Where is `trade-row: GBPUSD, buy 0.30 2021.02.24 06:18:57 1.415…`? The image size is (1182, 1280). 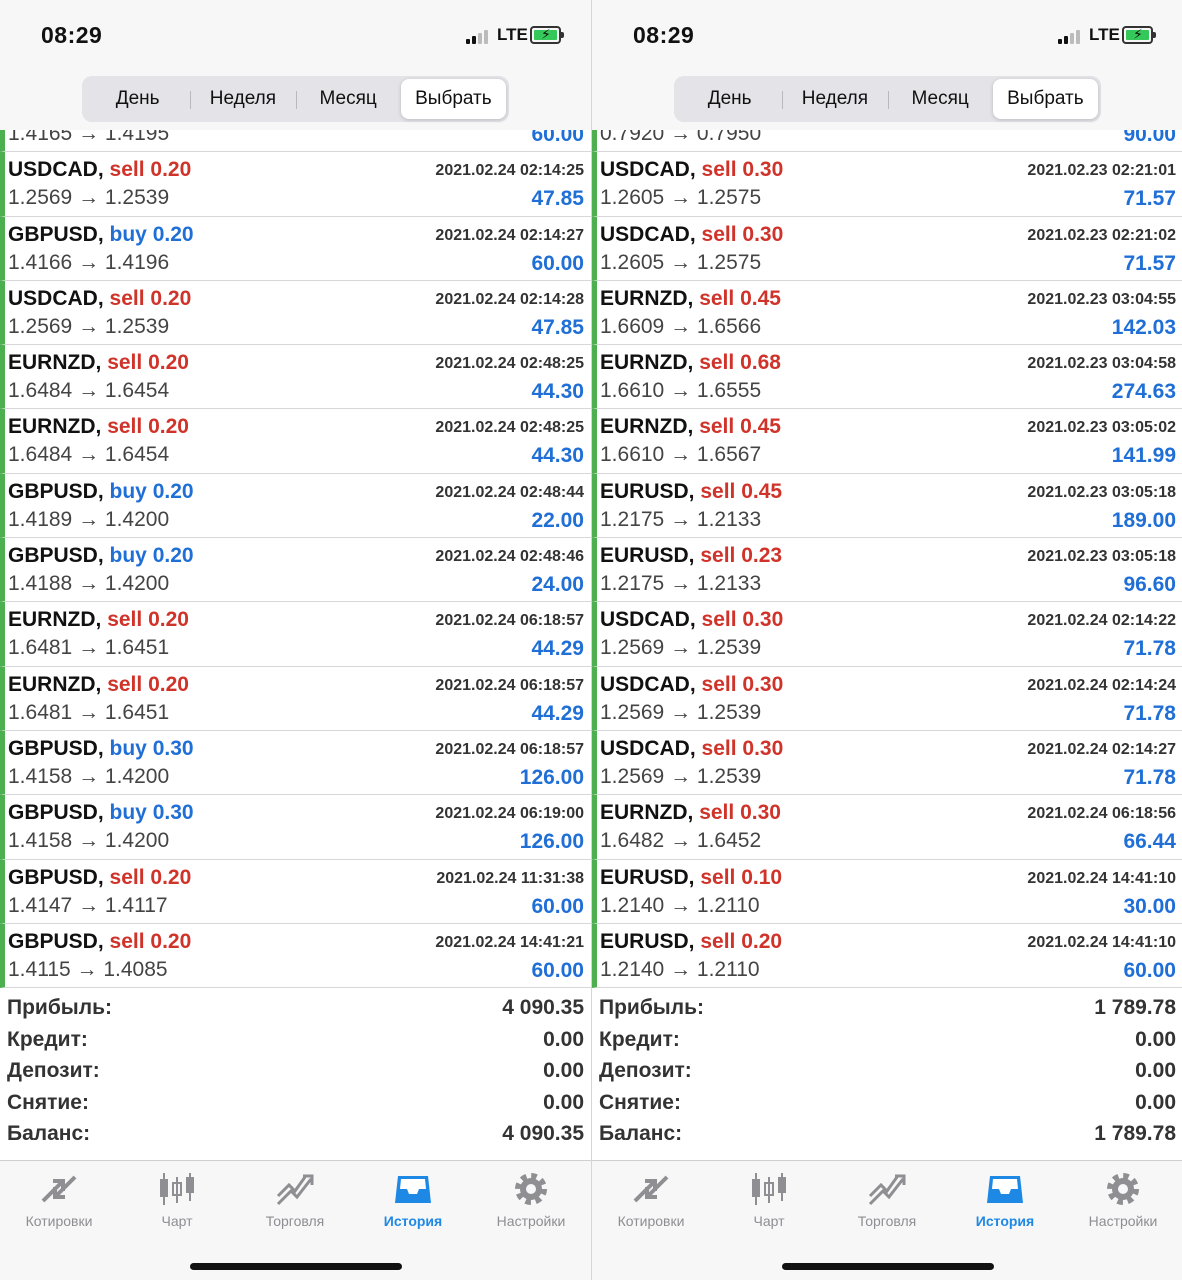 trade-row: GBPUSD, buy 0.30 2021.02.24 06:18:57 1.415… is located at coordinates (295, 763).